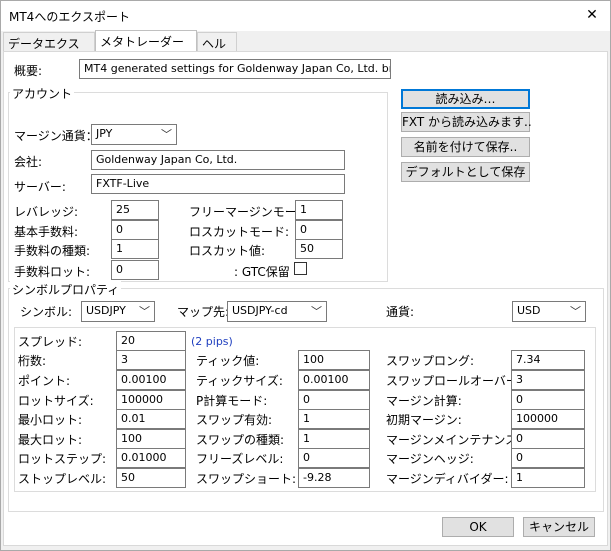 This screenshot has height=551, width=611. I want to click on max-lot-label: 最大ロット:, so click(50, 440).